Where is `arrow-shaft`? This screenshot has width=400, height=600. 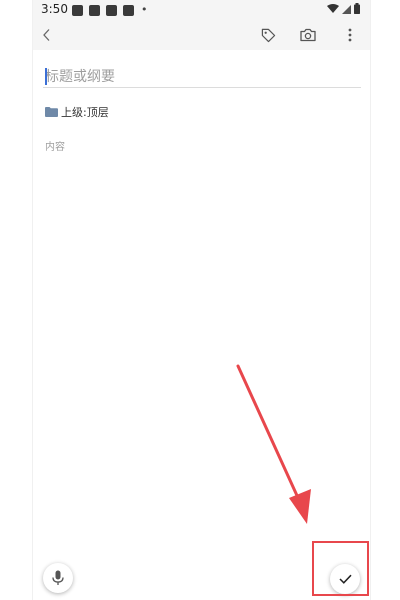 arrow-shaft is located at coordinates (268, 433).